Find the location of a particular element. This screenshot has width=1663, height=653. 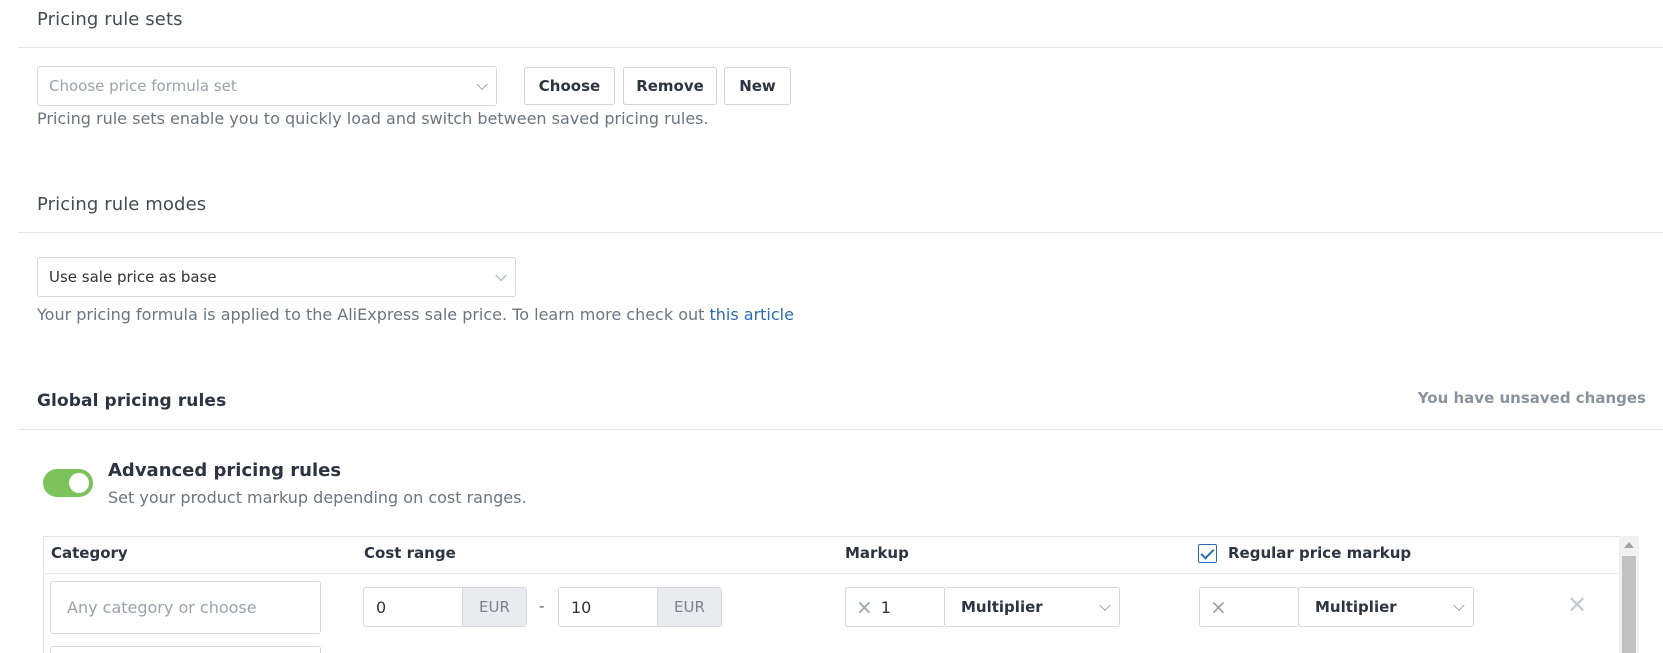

category-input-next-row is located at coordinates (185, 649).